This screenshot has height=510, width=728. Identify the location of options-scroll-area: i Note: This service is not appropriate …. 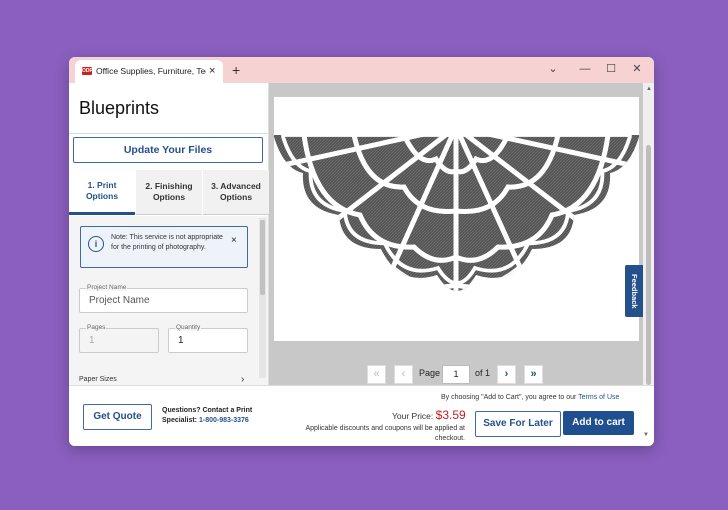
(168, 300).